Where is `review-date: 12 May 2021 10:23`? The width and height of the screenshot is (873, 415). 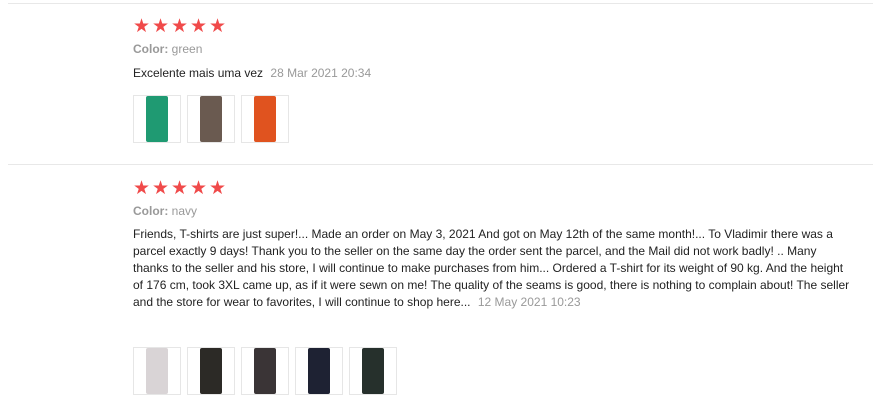 review-date: 12 May 2021 10:23 is located at coordinates (529, 302).